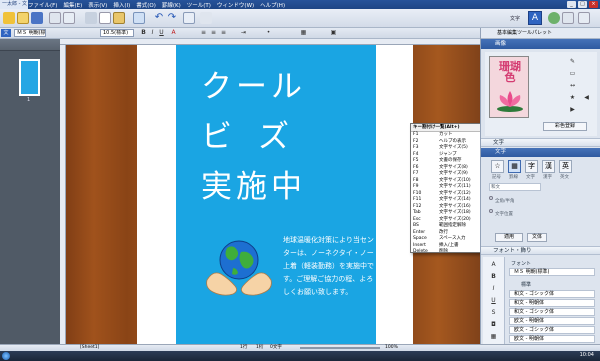 The image size is (600, 361). What do you see at coordinates (552, 321) in the screenshot?
I see `font-row-4: 欧文 - 明朝体` at bounding box center [552, 321].